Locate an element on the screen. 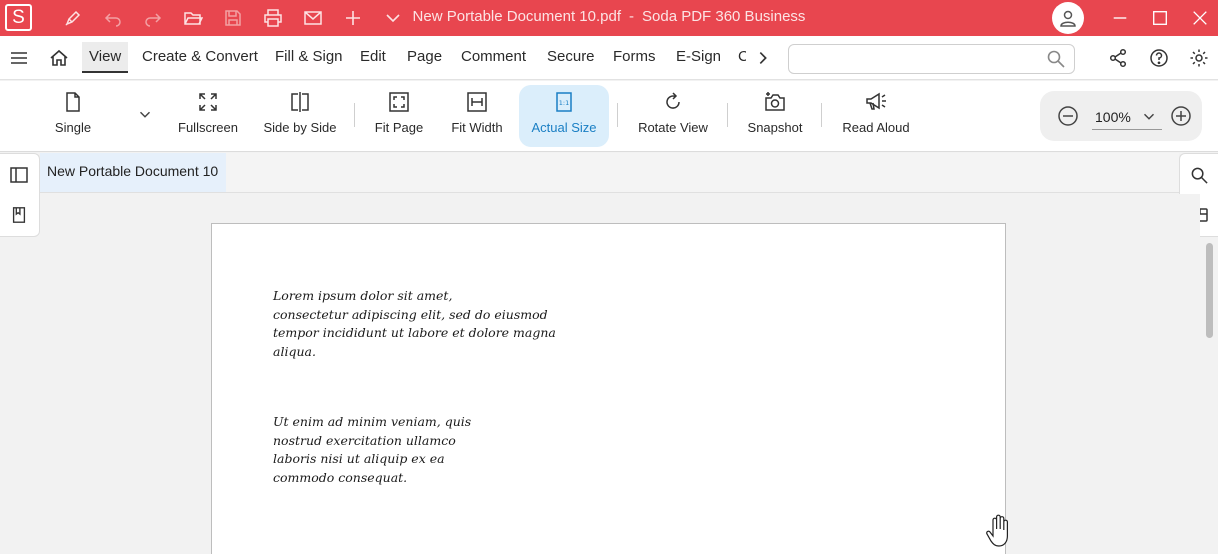 The width and height of the screenshot is (1218, 554). rotate-view-button: Rotate View is located at coordinates (673, 116).